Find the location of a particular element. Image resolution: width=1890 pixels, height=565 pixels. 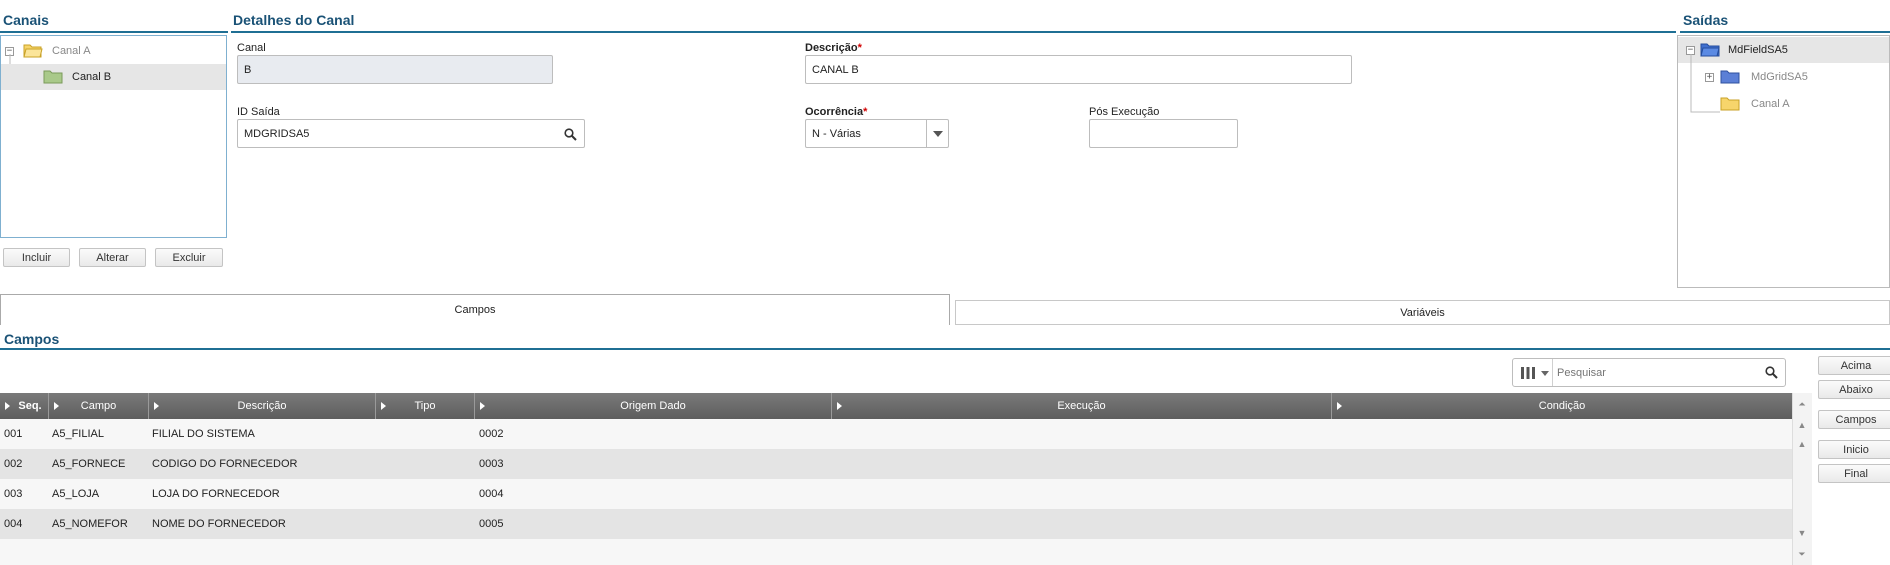

table-row: 004 A5_NOMEFOR NOME DO FORNECEDOR 0005 is located at coordinates (896, 524).